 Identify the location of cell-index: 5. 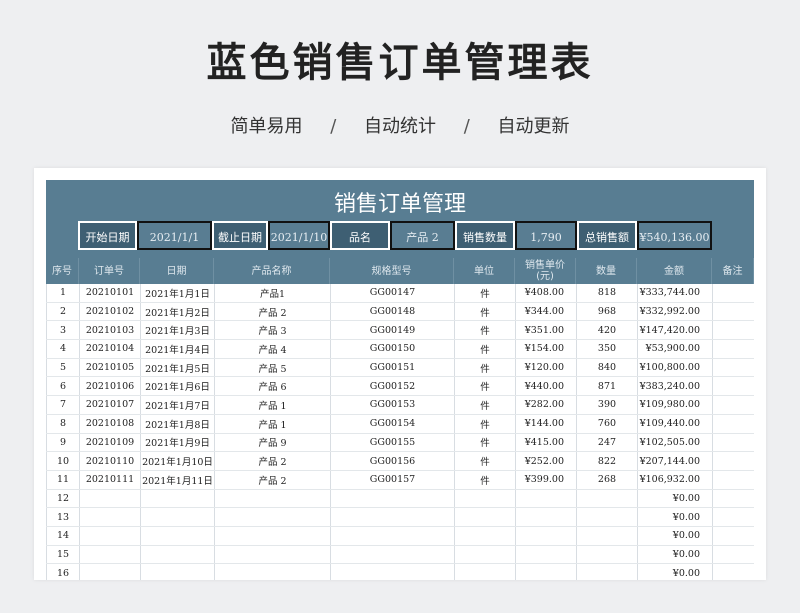
(63, 368).